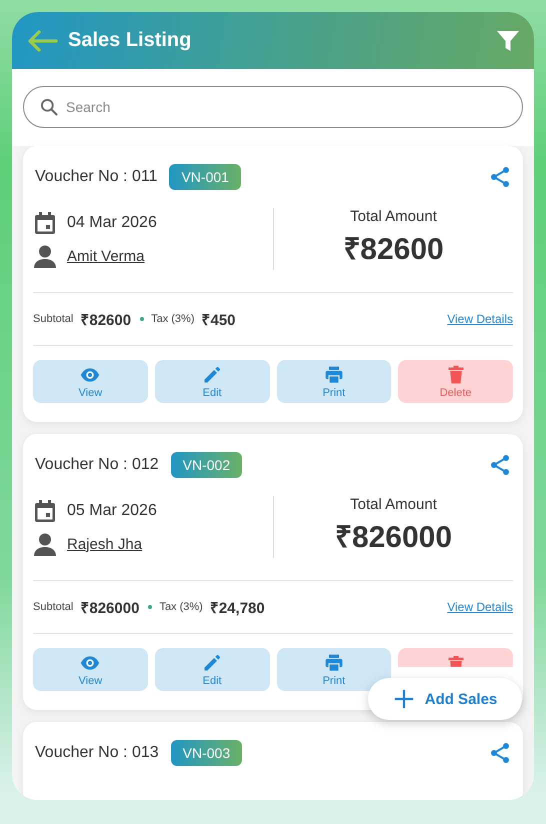 The width and height of the screenshot is (546, 824). I want to click on voucher-number: Voucher No : 011, so click(96, 177).